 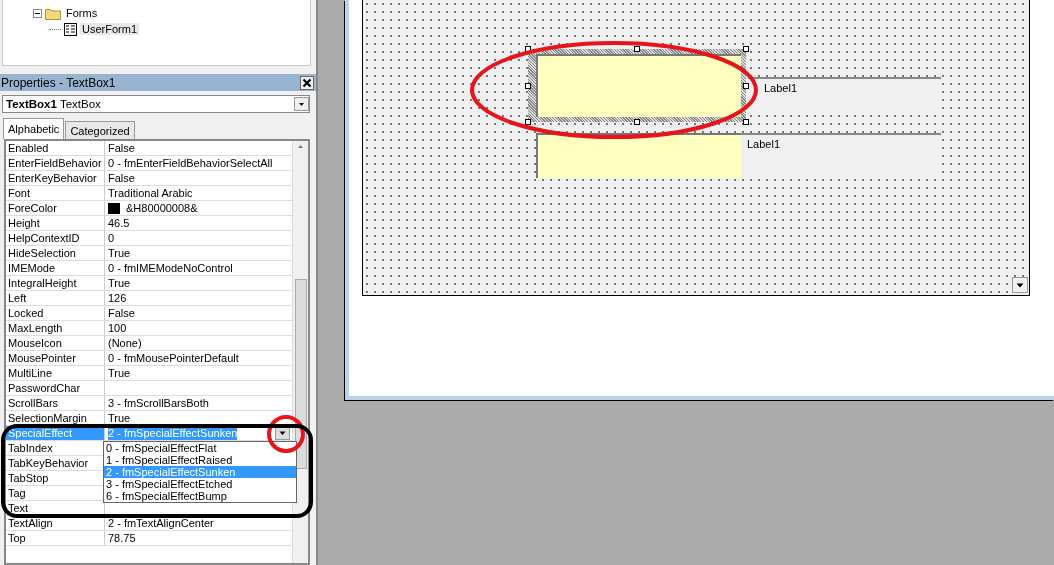 What do you see at coordinates (55, 463) in the screenshot?
I see `property-name: TabKeyBehavior` at bounding box center [55, 463].